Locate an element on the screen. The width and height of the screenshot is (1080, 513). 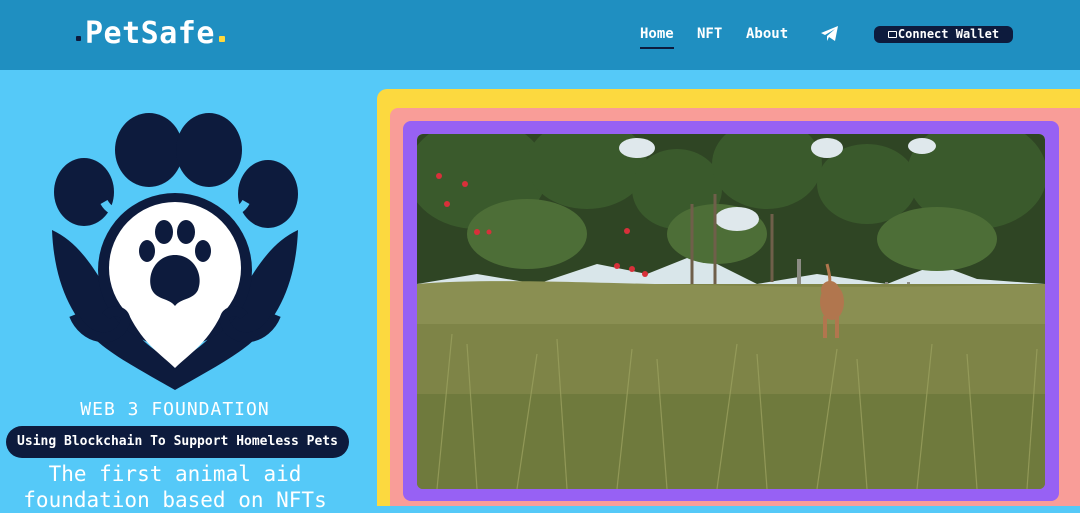
hero-headline-line1: The first animal aid is located at coordinates (175, 474).